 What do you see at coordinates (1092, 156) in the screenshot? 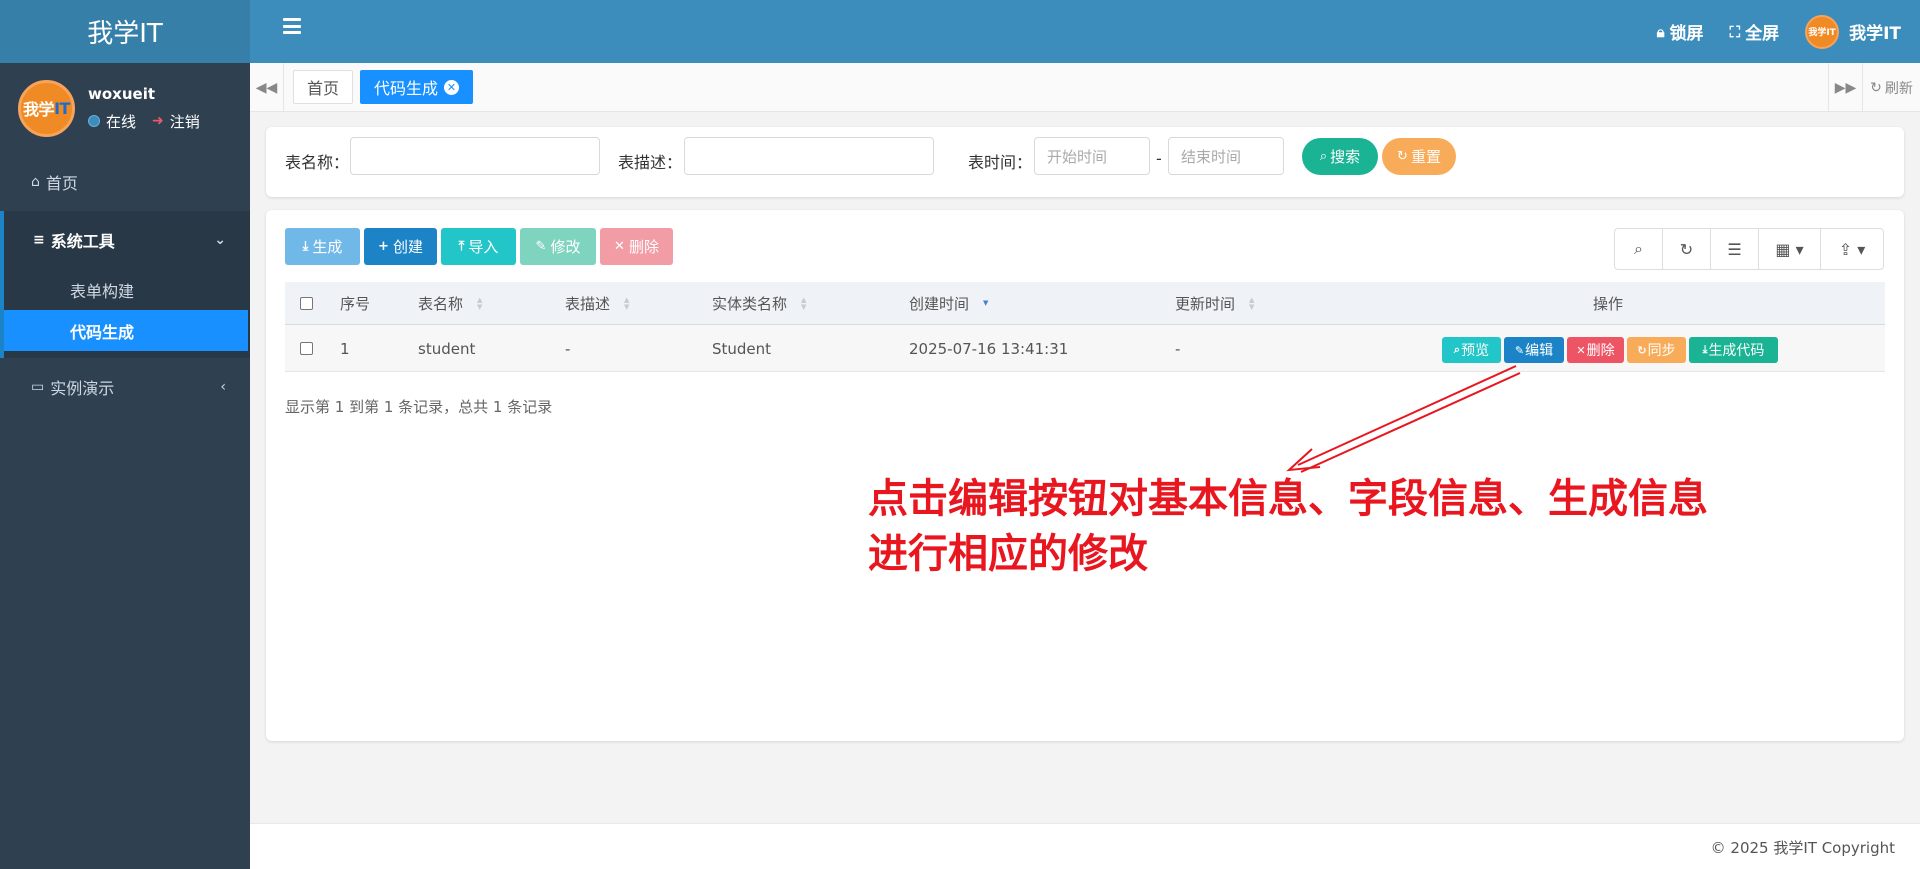
I see `start-time-input: 开始时间` at bounding box center [1092, 156].